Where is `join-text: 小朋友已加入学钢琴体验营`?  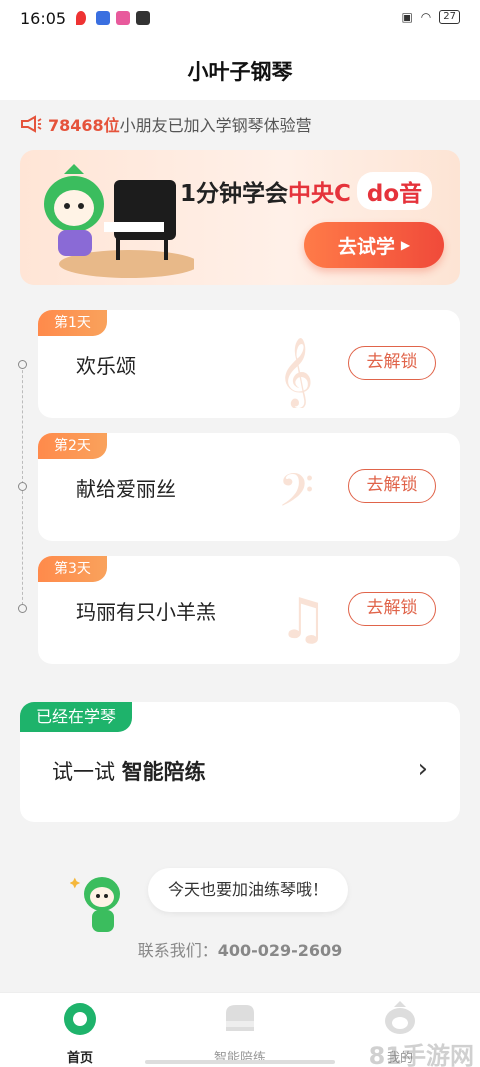 join-text: 小朋友已加入学钢琴体验营 is located at coordinates (215, 125).